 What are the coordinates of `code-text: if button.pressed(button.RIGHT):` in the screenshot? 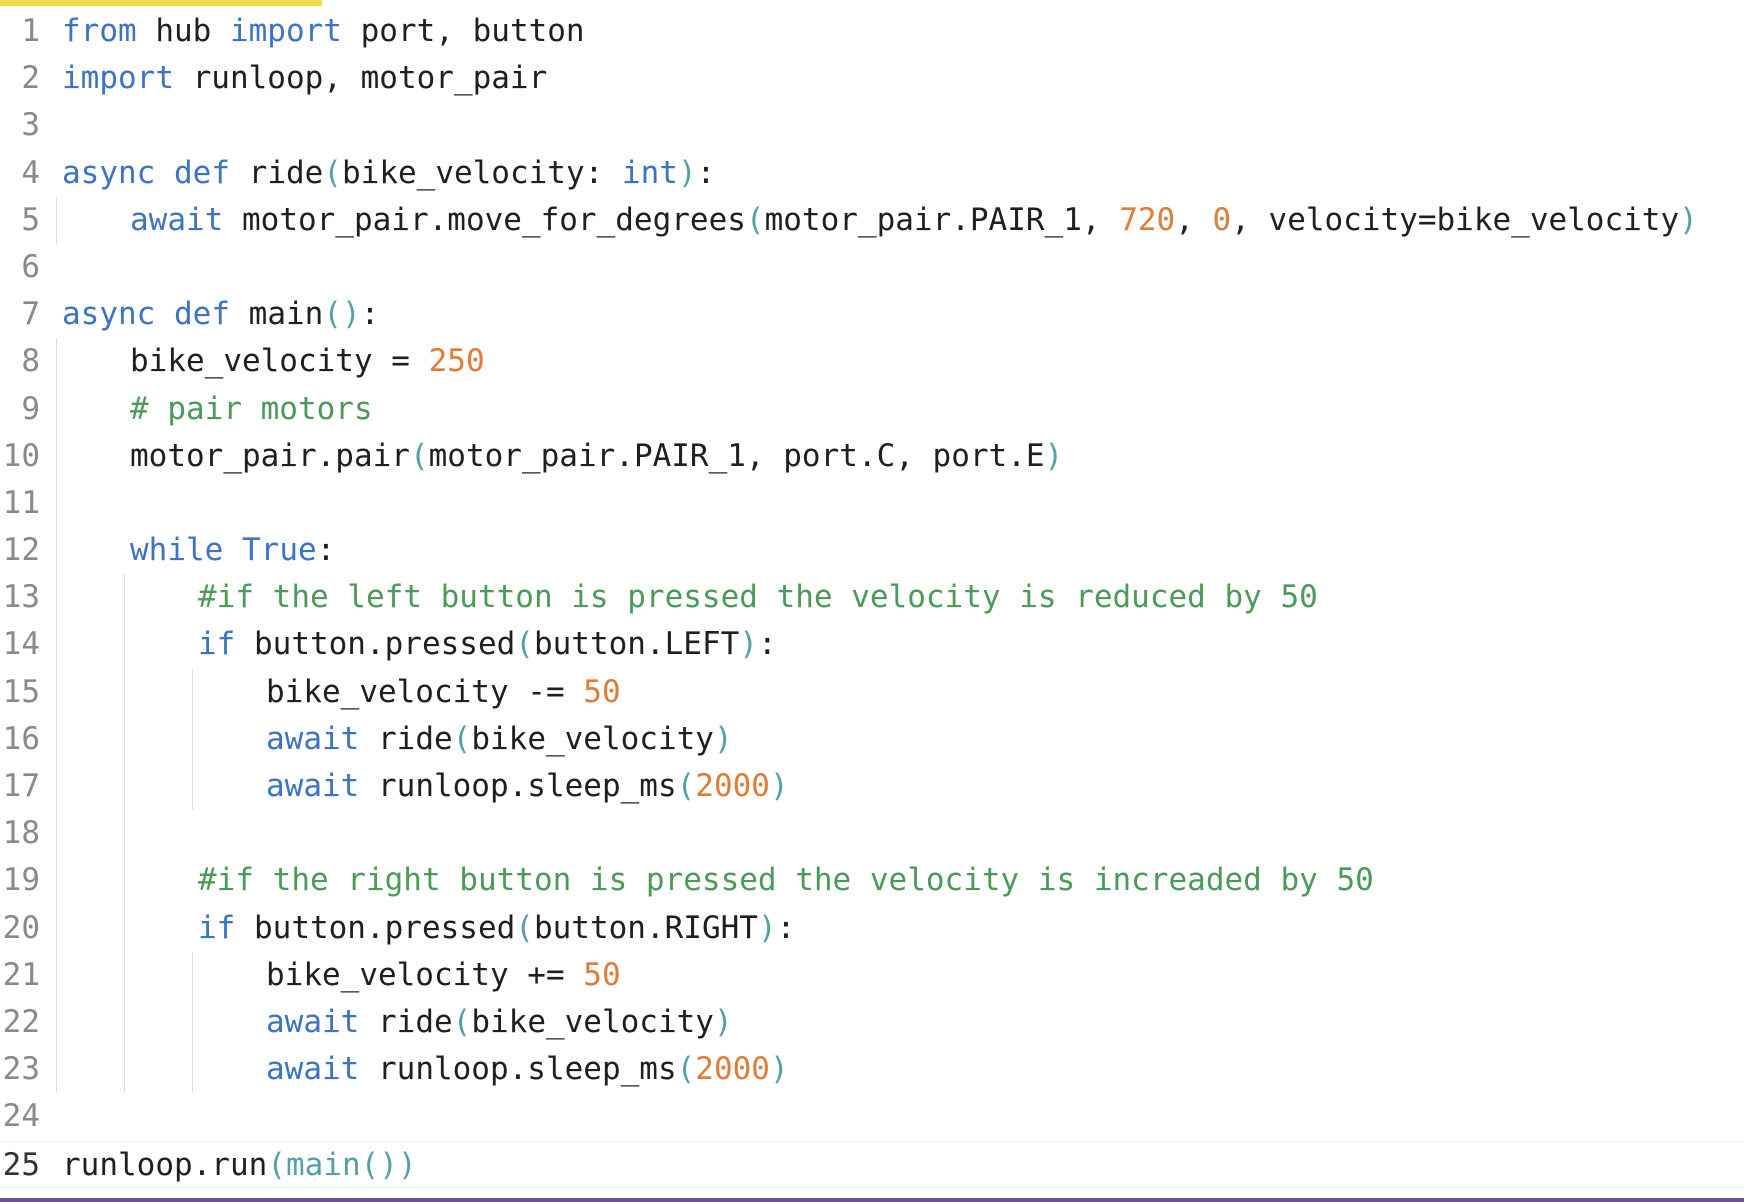 It's located at (496, 928).